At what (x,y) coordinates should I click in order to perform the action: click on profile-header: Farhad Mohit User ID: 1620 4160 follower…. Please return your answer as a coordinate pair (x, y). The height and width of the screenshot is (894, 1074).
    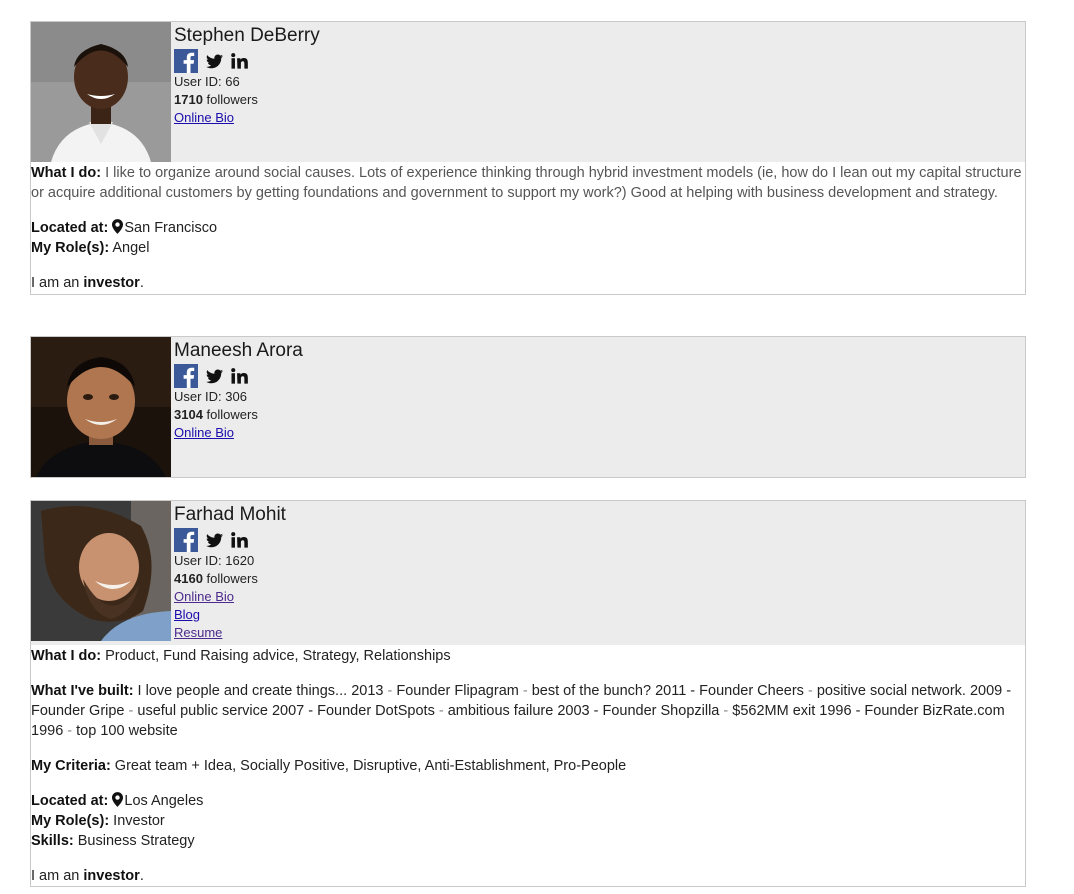
    Looking at the image, I should click on (528, 573).